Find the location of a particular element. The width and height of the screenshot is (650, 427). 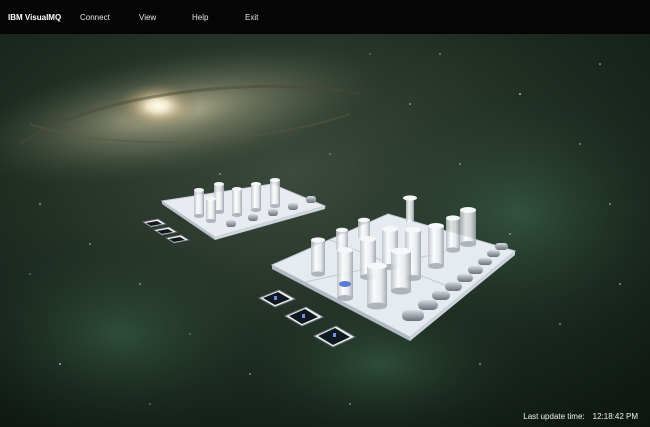

menu-view: View is located at coordinates (147, 17).